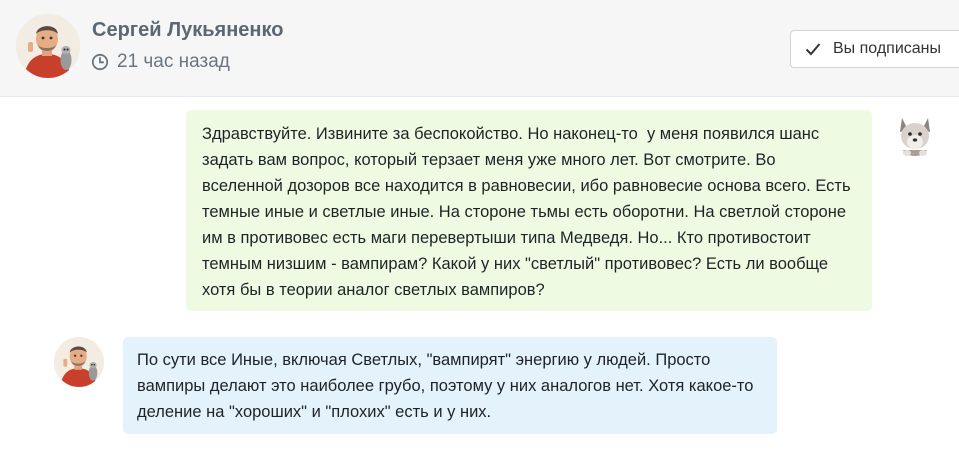 The height and width of the screenshot is (451, 959). I want to click on answer-author-avatar, so click(79, 362).